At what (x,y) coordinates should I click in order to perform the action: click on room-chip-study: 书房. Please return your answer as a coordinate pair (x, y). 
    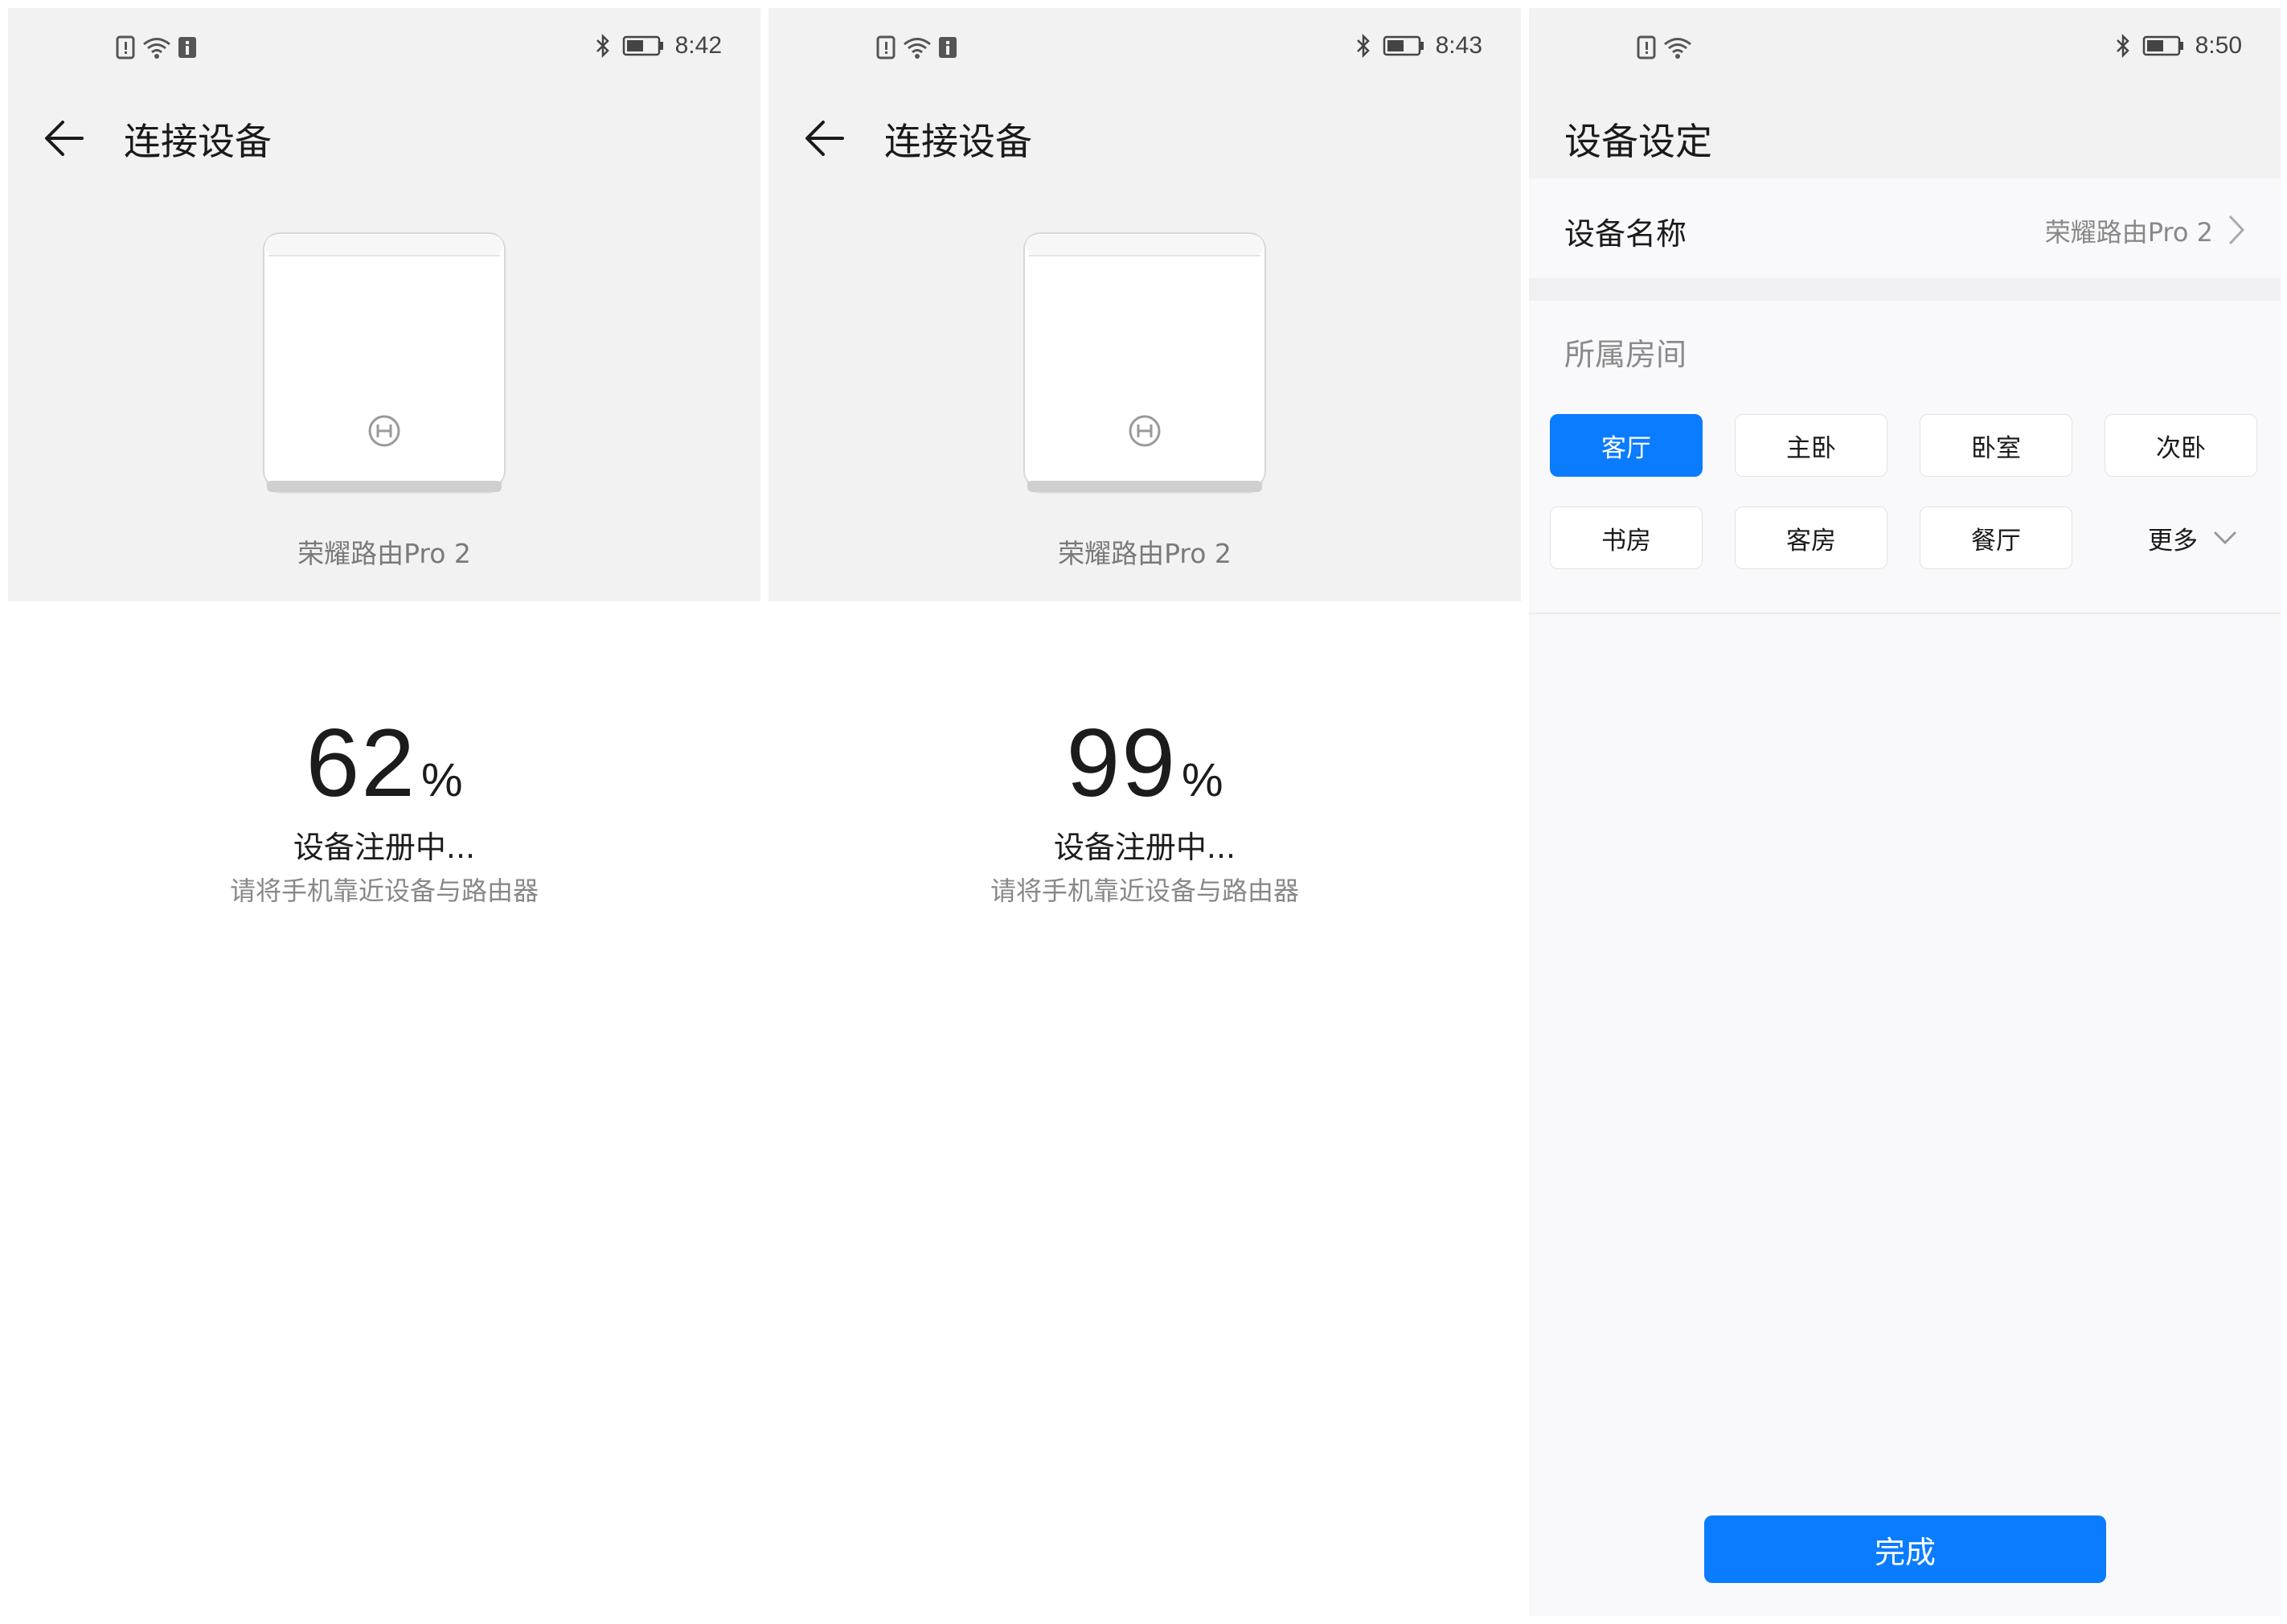
    Looking at the image, I should click on (1626, 537).